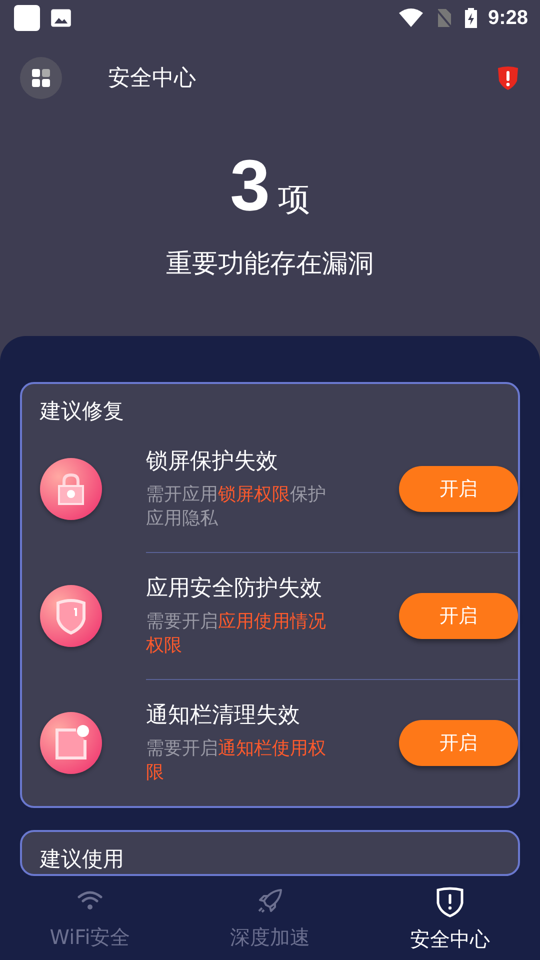 Image resolution: width=540 pixels, height=960 pixels. What do you see at coordinates (236, 761) in the screenshot?
I see `issue-description: 需要开启通知栏使用权限` at bounding box center [236, 761].